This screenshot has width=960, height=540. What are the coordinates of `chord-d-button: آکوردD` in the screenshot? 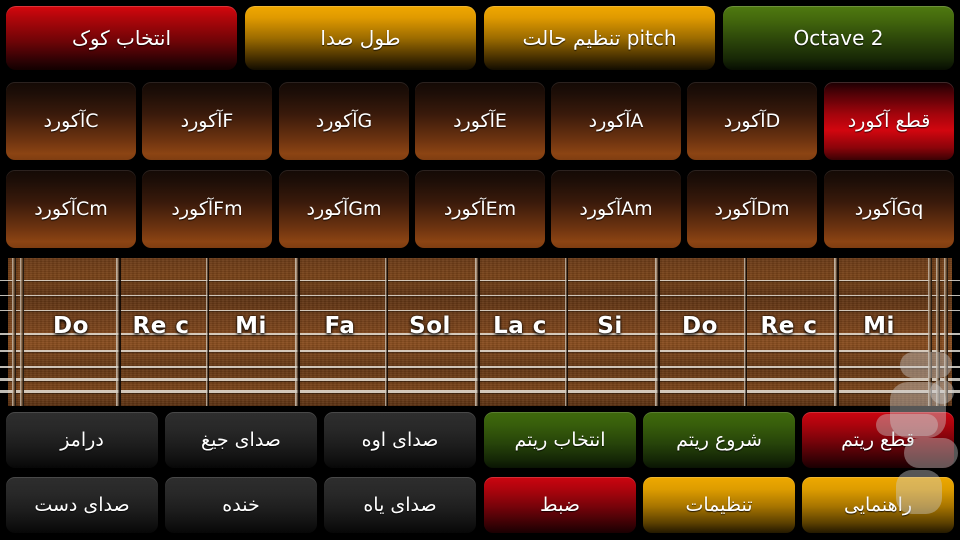 It's located at (752, 121).